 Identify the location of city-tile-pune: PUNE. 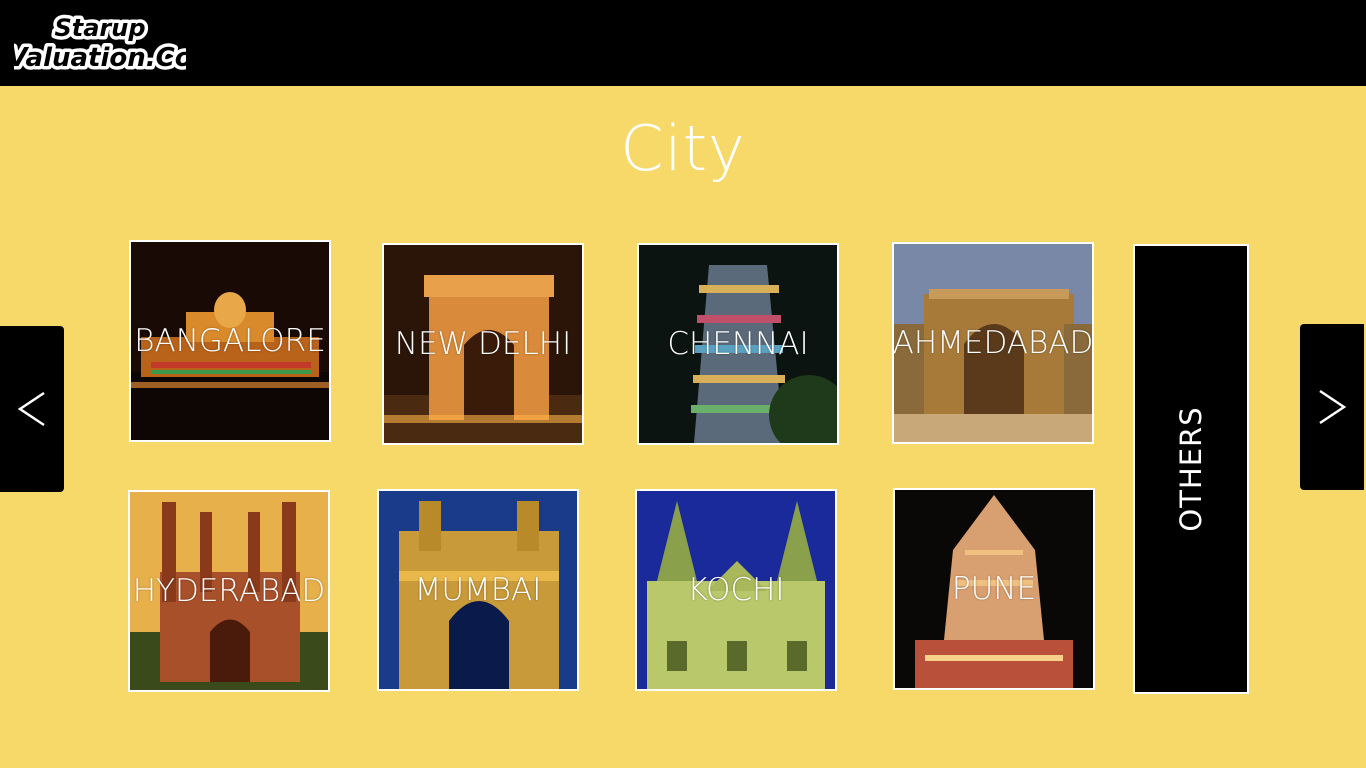
(994, 589).